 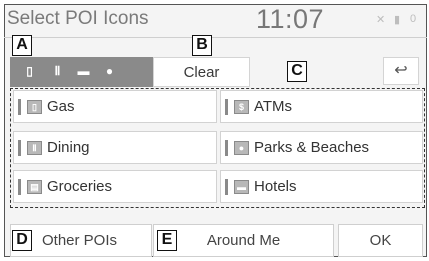 I want to click on poi-item-groceries: ▤ Groceries, so click(x=115, y=186).